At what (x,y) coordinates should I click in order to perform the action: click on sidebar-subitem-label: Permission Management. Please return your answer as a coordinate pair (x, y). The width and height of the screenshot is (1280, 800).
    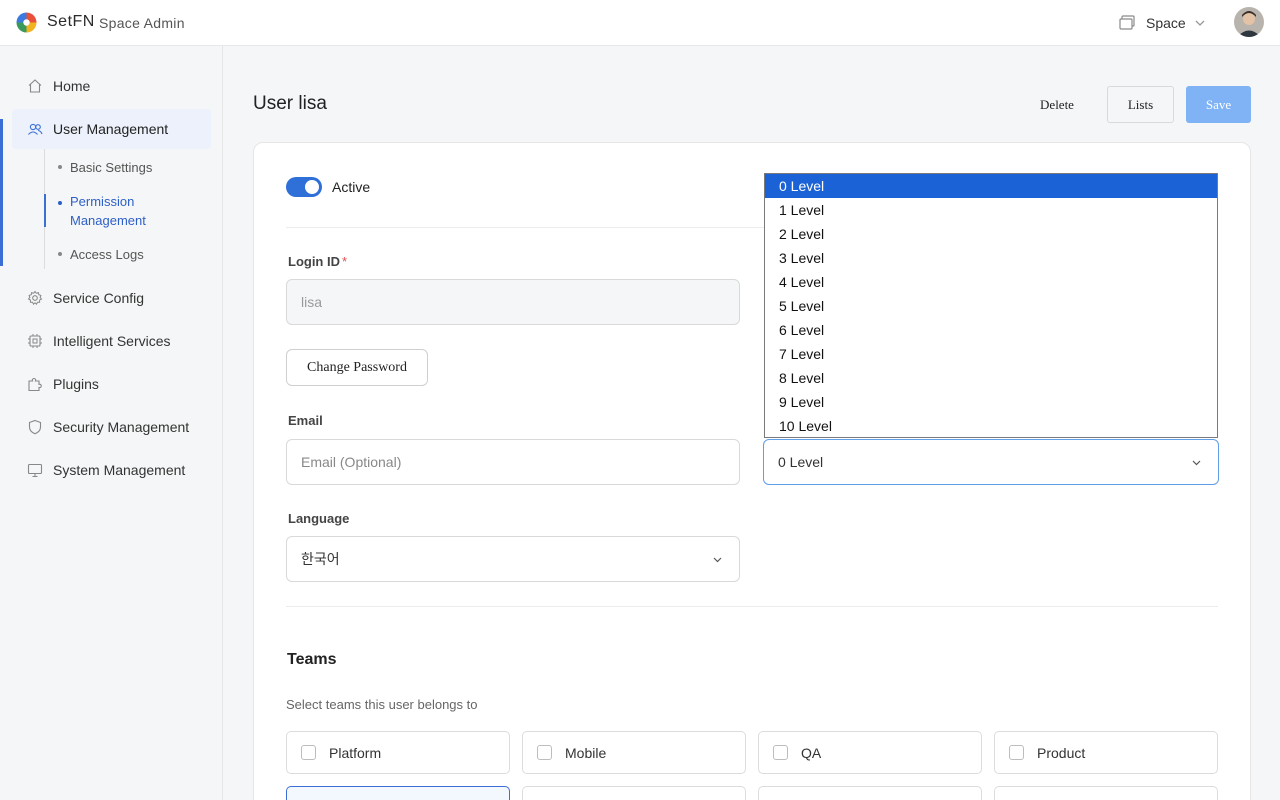
    Looking at the image, I should click on (108, 211).